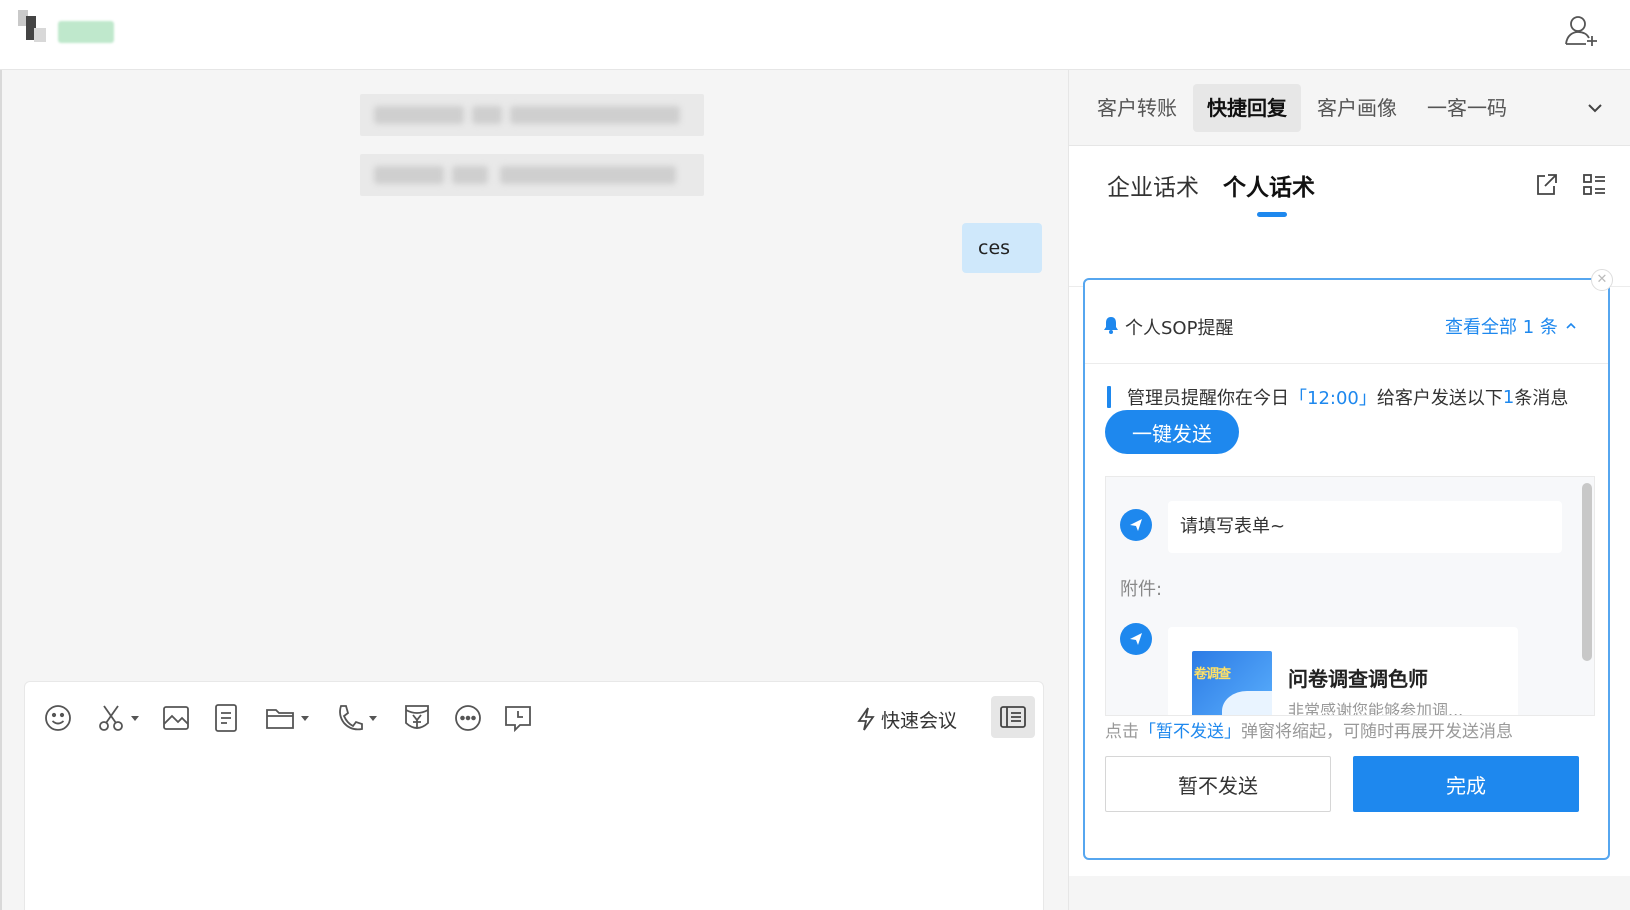 This screenshot has height=910, width=1630. What do you see at coordinates (1357, 108) in the screenshot?
I see `tab-customer-profile: 客户画像` at bounding box center [1357, 108].